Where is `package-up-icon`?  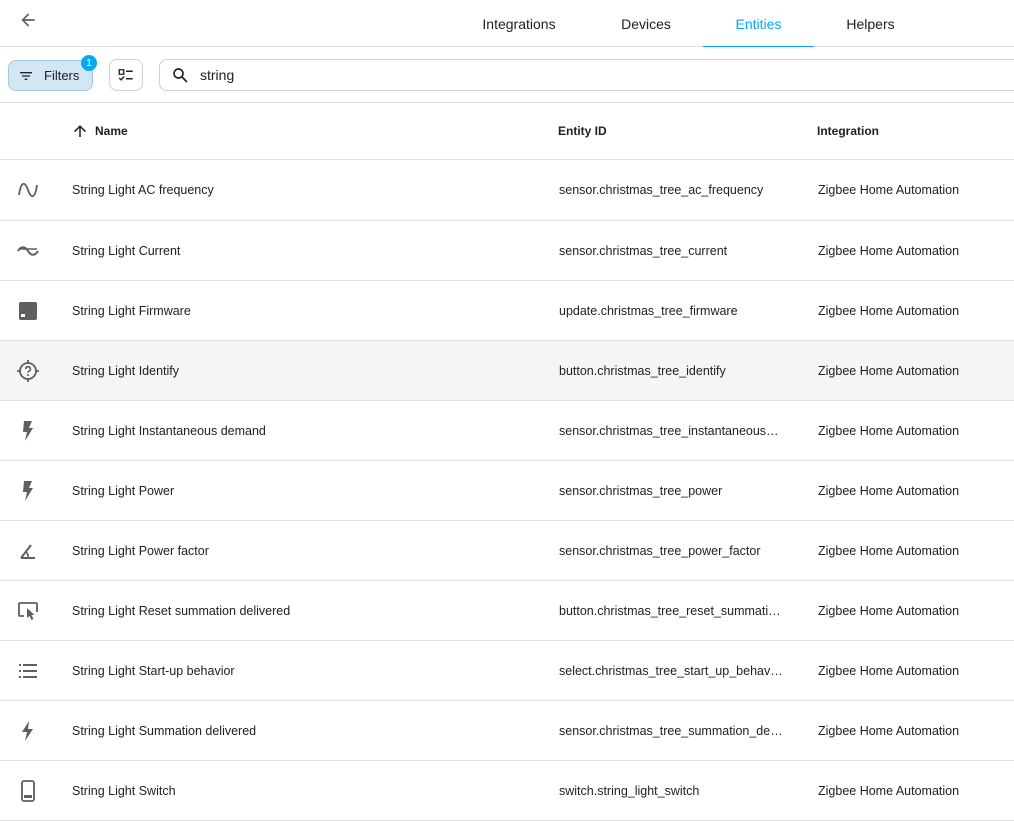
package-up-icon is located at coordinates (28, 311).